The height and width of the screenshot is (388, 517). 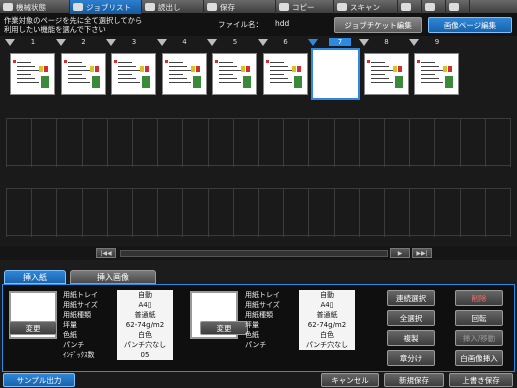 I want to click on image-page-edit-button: 画像ページ編集, so click(x=470, y=25).